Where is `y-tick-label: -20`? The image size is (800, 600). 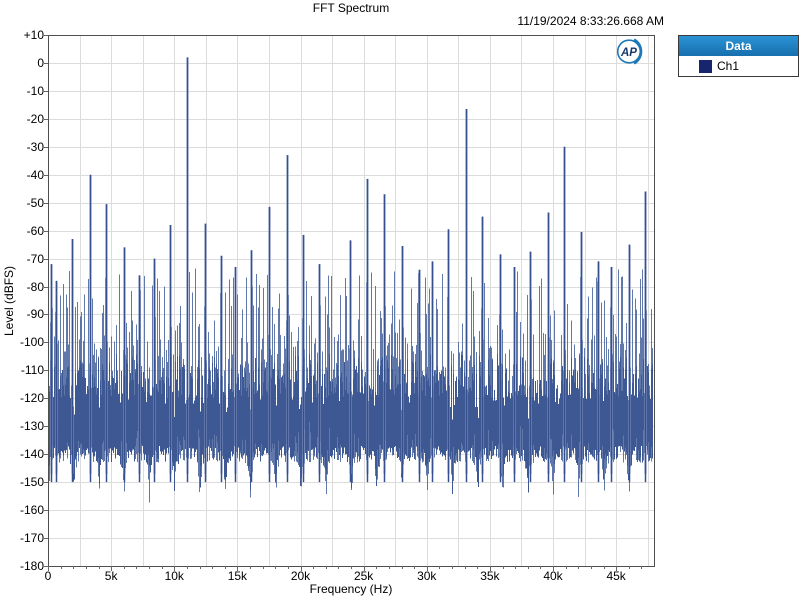 y-tick-label: -20 is located at coordinates (35, 118).